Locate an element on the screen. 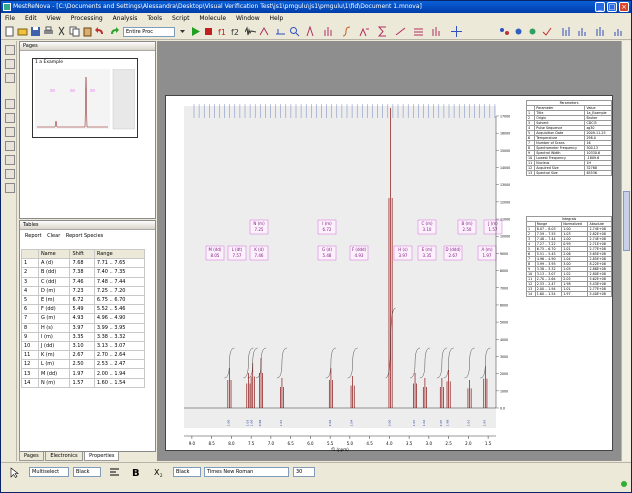  table-cell: 7.68 is located at coordinates (82, 263).